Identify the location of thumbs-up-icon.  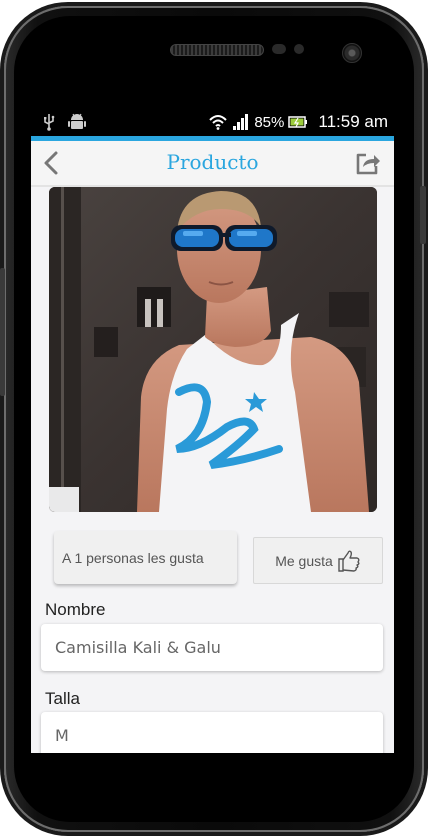
(349, 561).